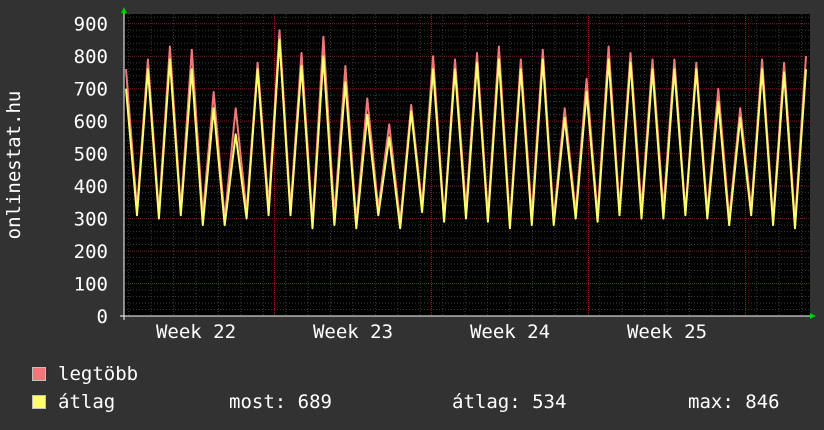  I want to click on y-tick-label: 200, so click(91, 252).